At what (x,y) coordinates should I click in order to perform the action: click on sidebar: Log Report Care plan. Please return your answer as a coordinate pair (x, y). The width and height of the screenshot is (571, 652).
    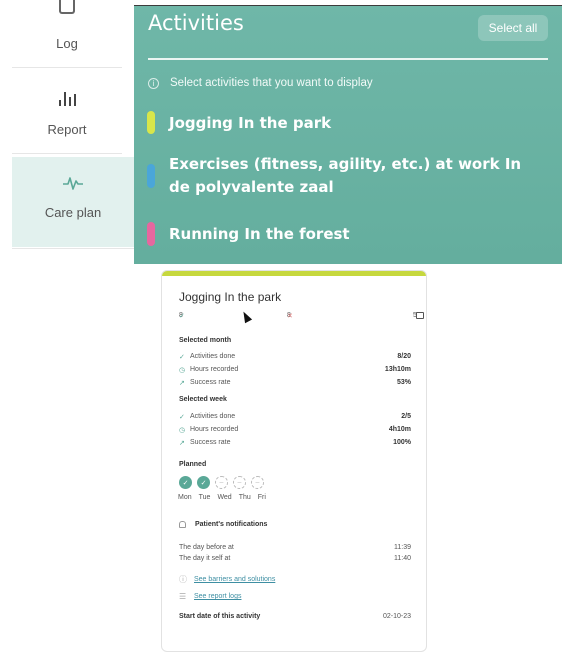
    Looking at the image, I should click on (67, 131).